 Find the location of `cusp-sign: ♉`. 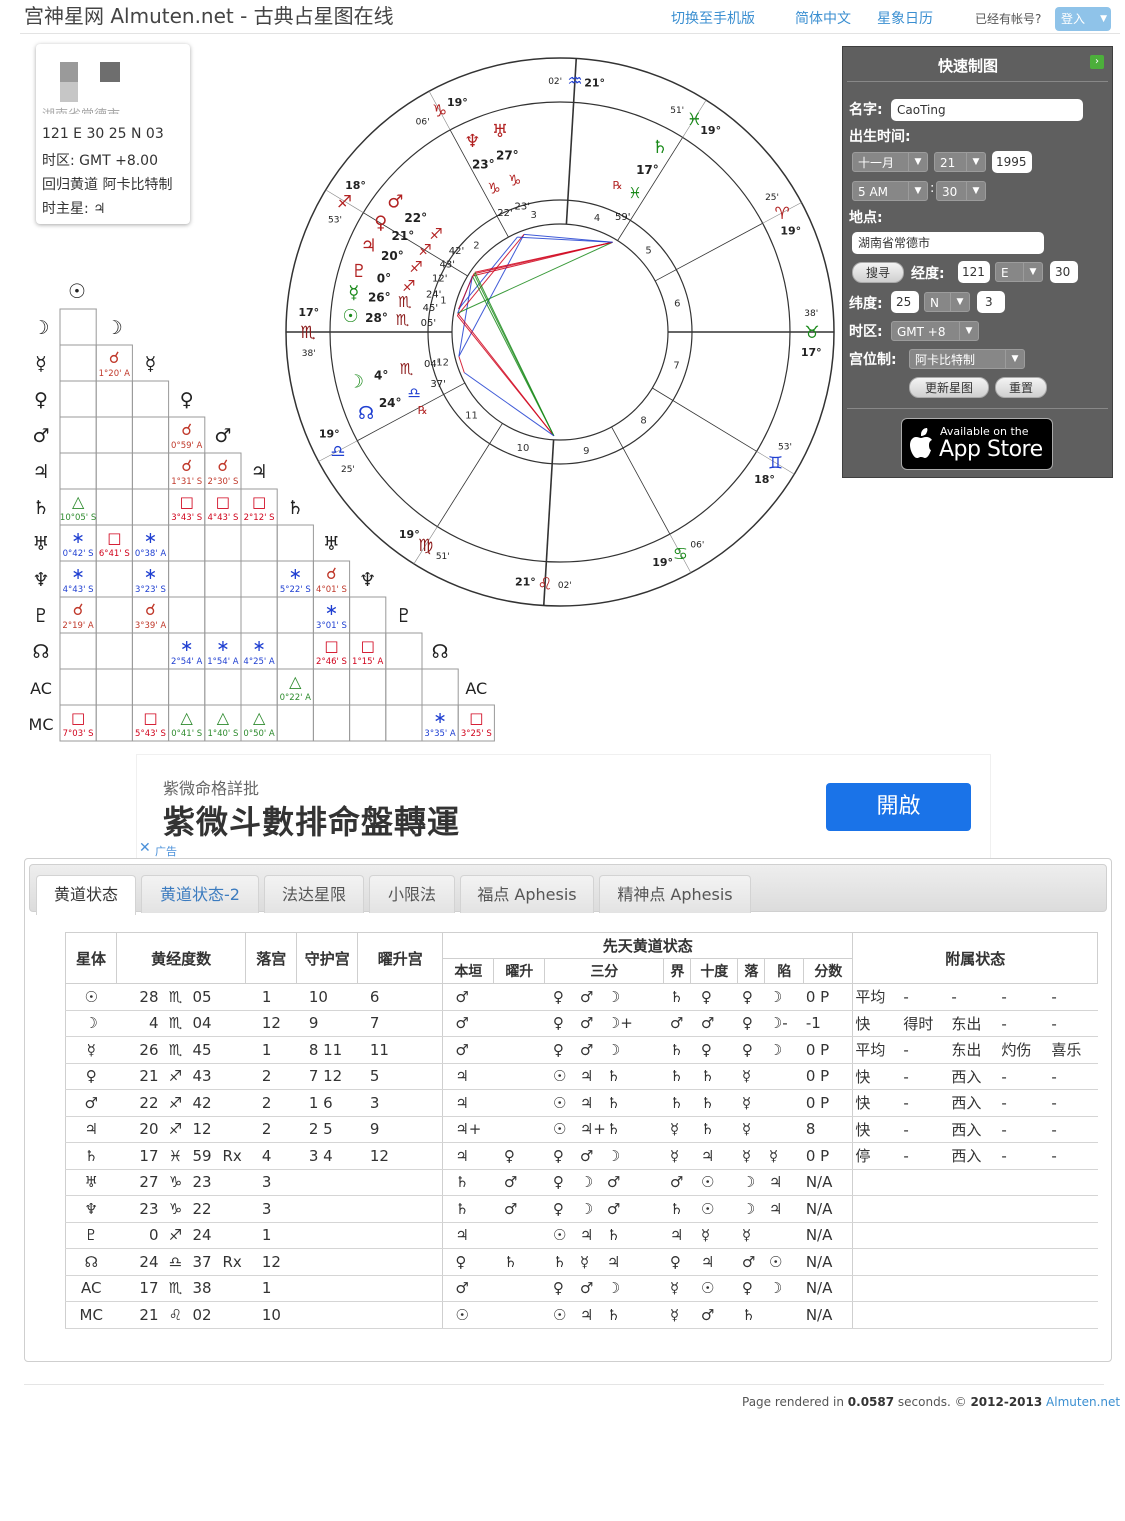

cusp-sign: ♉ is located at coordinates (811, 333).